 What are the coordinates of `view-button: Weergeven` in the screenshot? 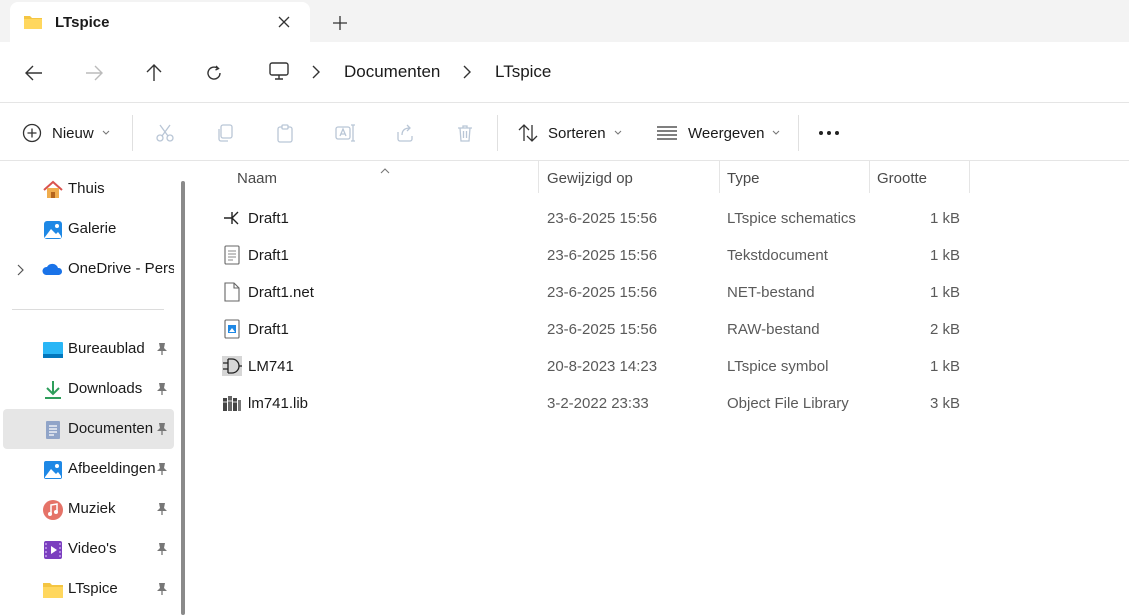 It's located at (718, 133).